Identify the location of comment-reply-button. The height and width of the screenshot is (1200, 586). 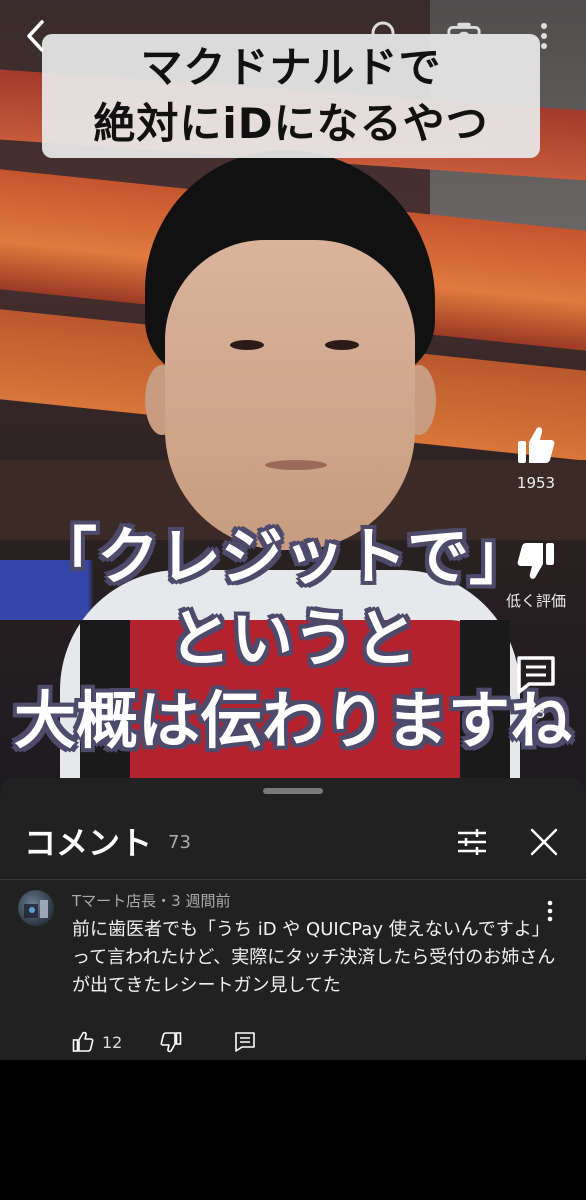
(245, 1042).